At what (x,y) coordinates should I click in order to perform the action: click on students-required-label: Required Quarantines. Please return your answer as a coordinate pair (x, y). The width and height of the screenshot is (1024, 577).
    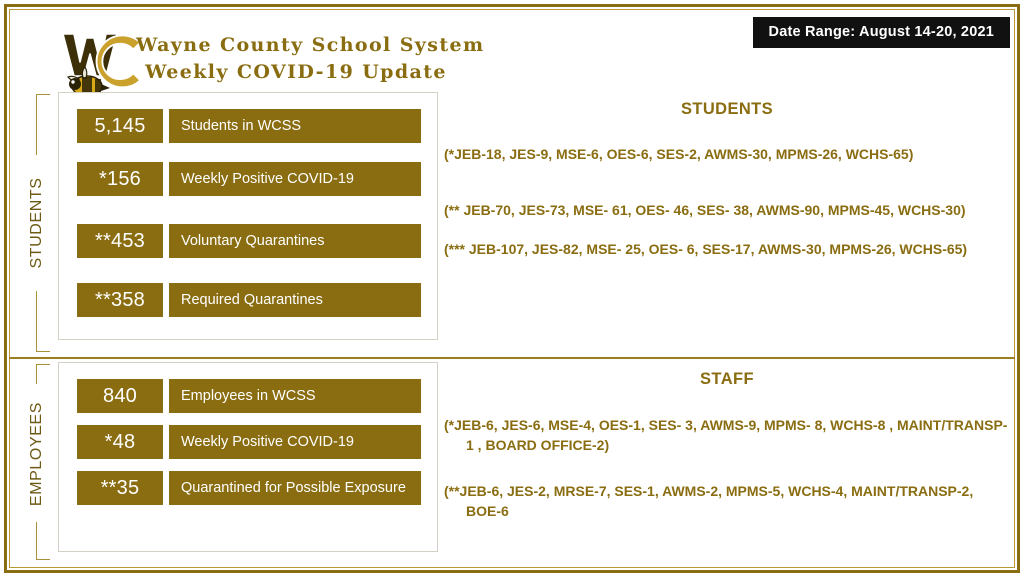
    Looking at the image, I should click on (295, 300).